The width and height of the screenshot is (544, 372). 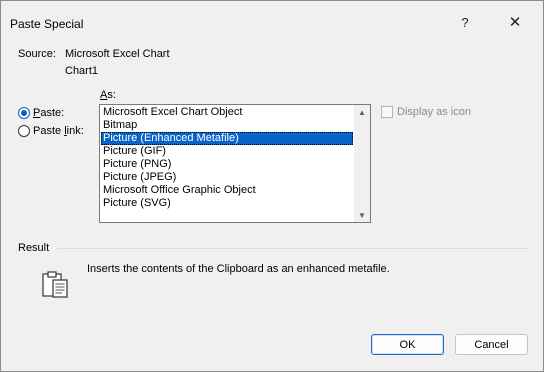 What do you see at coordinates (117, 54) in the screenshot?
I see `source-app: Microsoft Excel Chart` at bounding box center [117, 54].